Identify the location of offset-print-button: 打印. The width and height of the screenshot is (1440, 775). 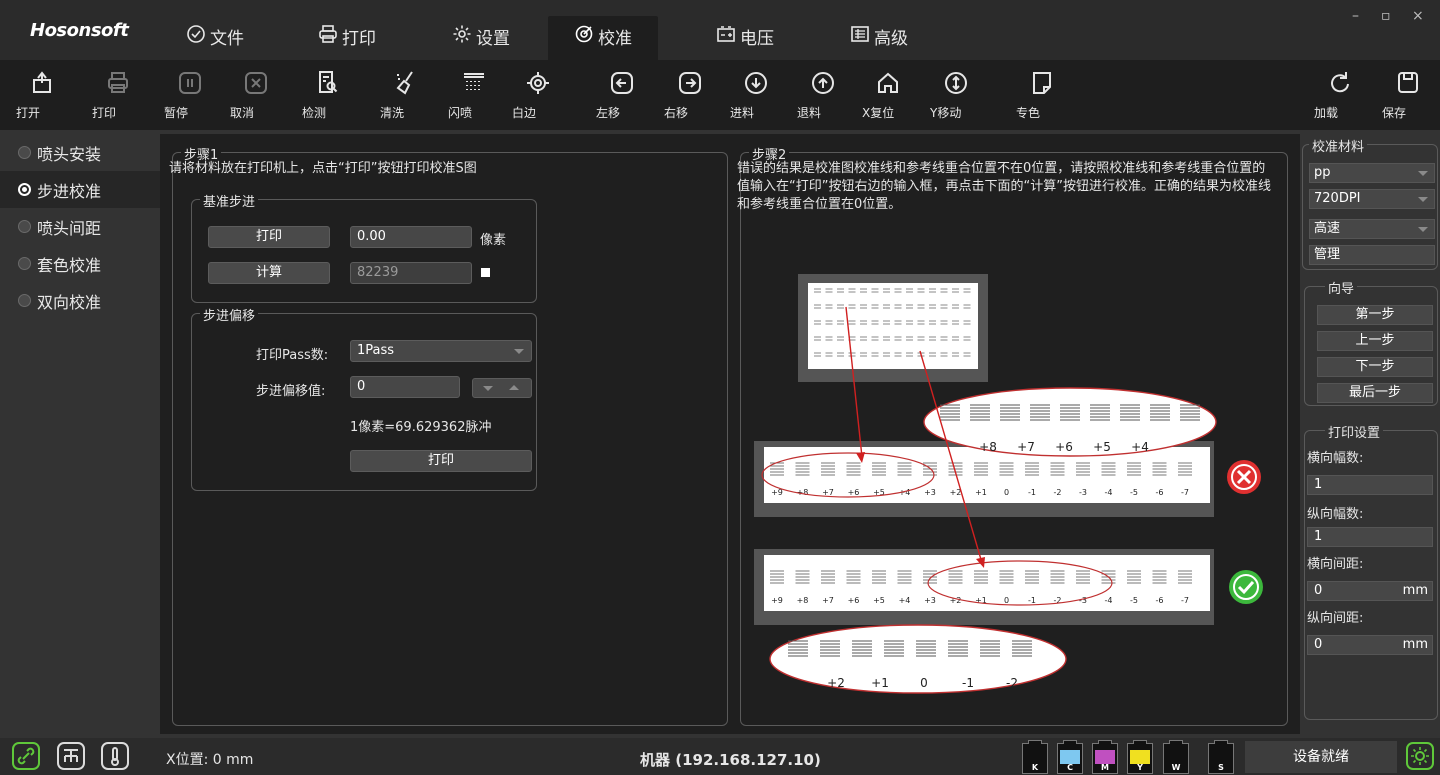
(441, 461).